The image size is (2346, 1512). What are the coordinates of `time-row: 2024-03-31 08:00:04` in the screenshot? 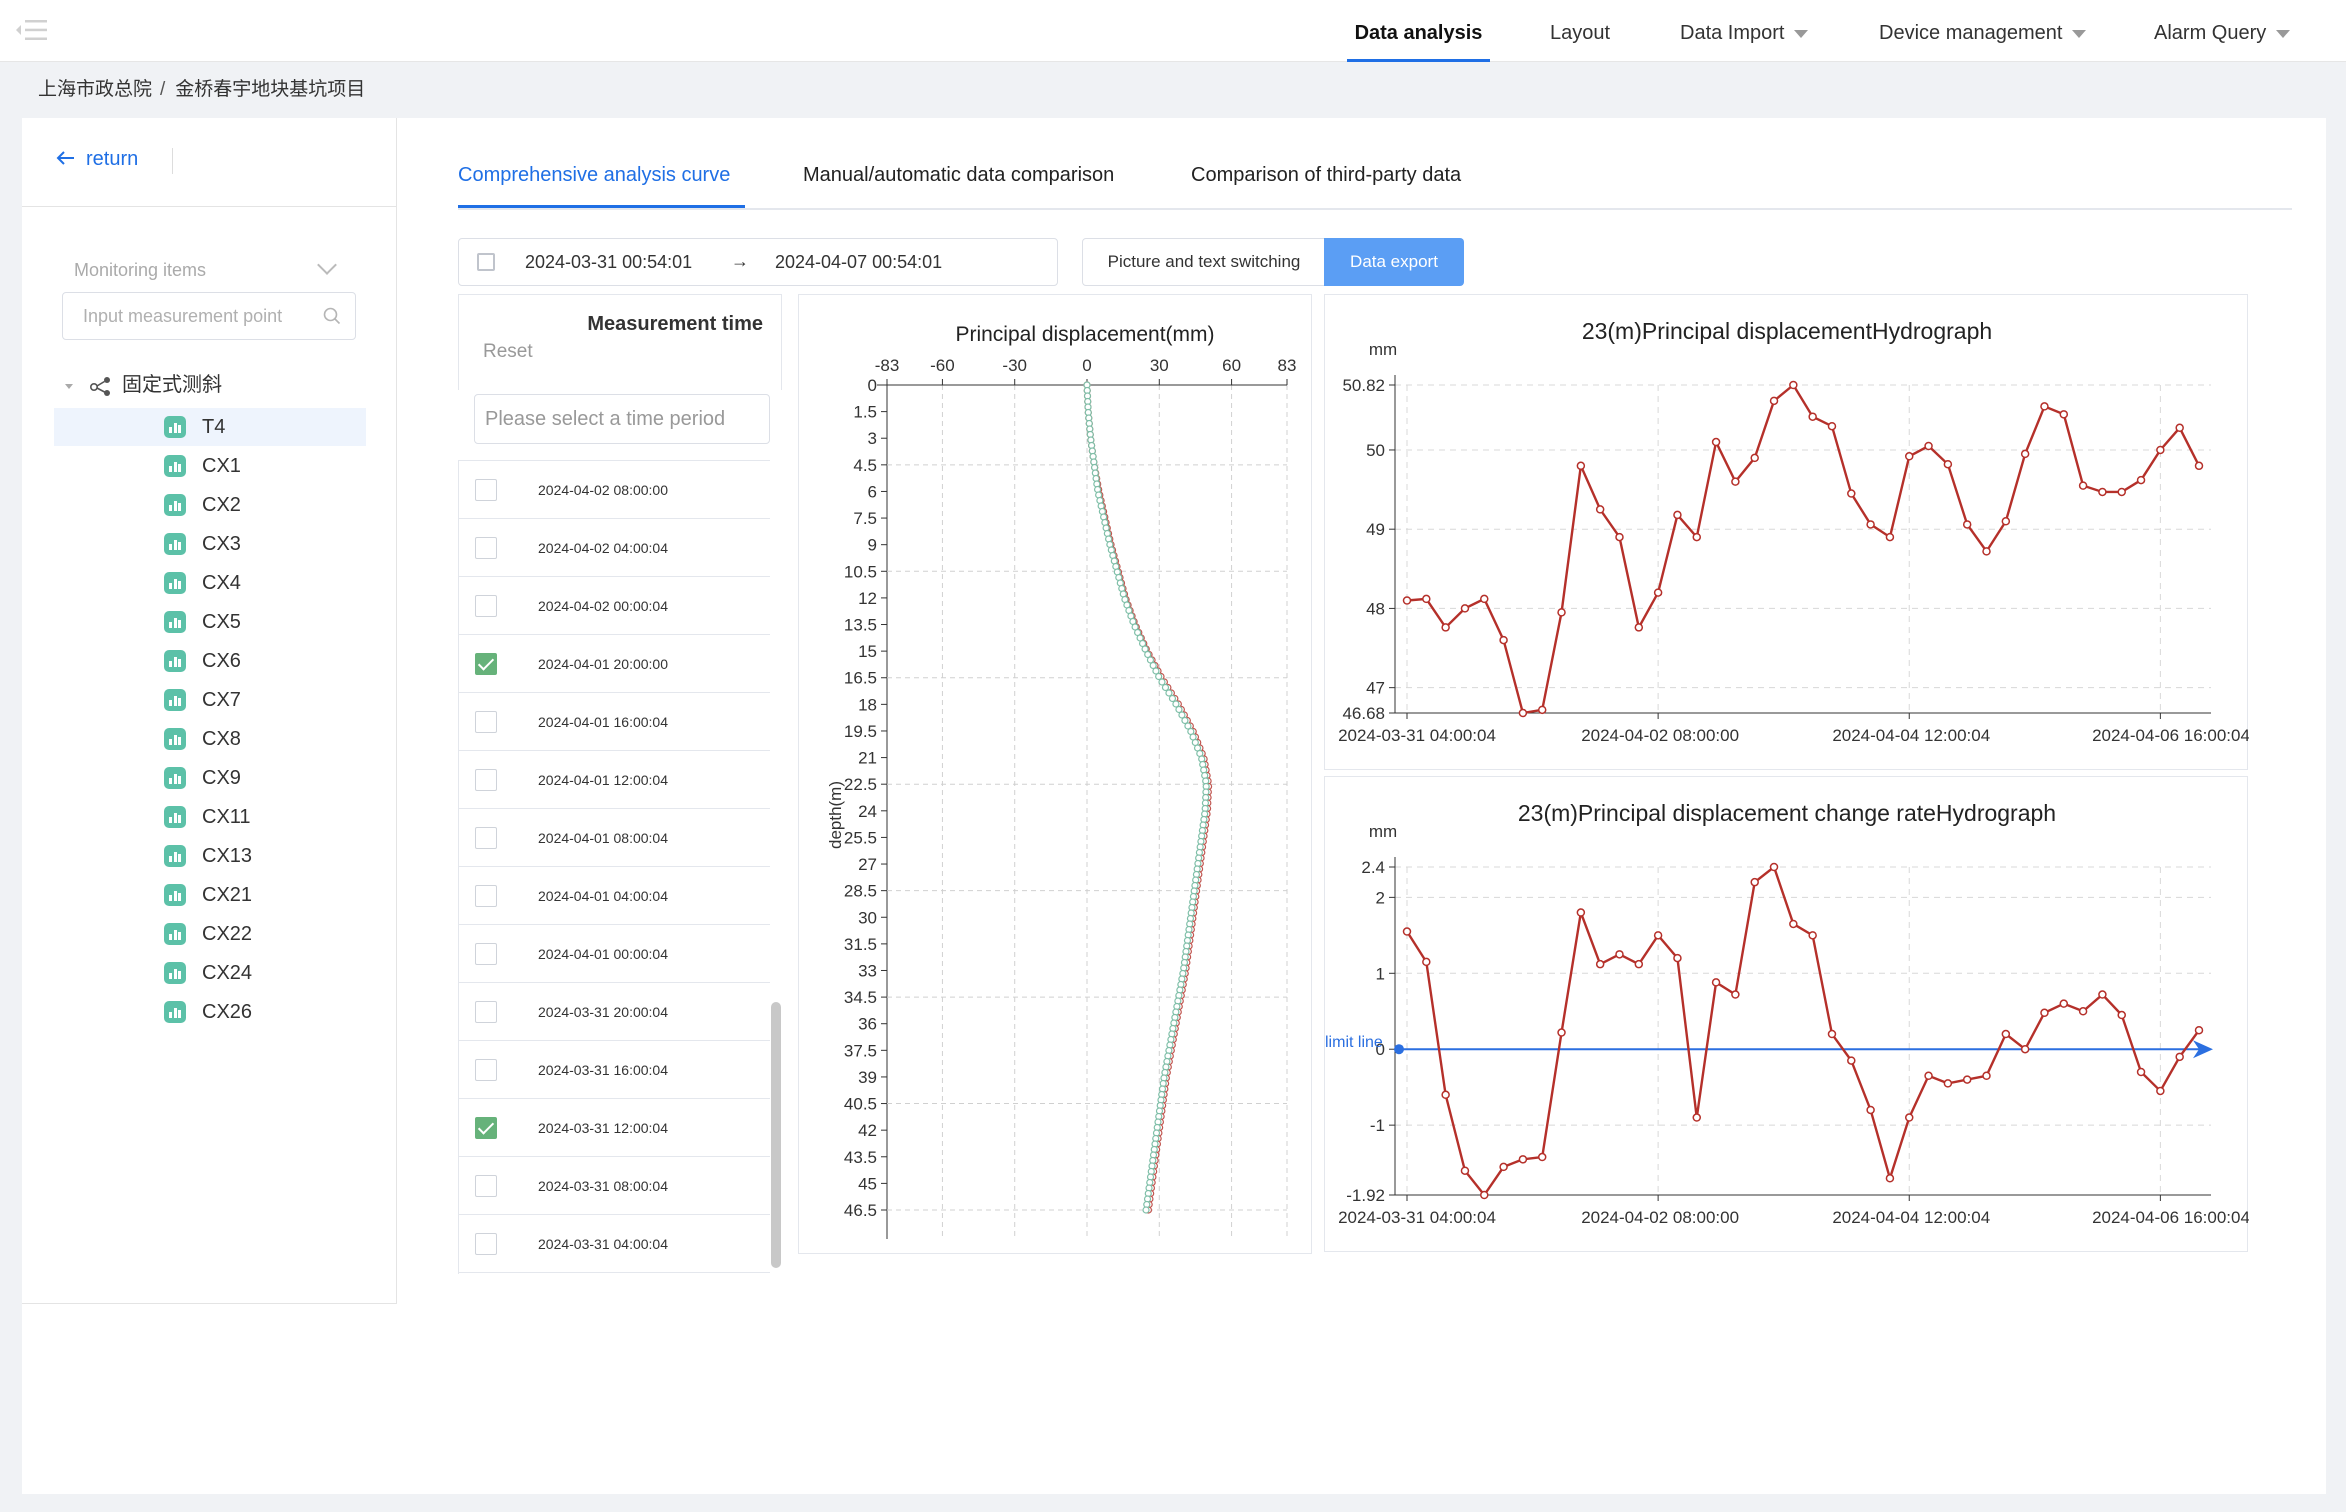 It's located at (614, 1186).